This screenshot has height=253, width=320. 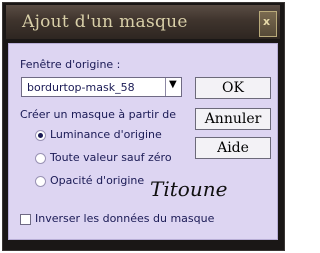 What do you see at coordinates (233, 119) in the screenshot?
I see `cancel-button: Annuler` at bounding box center [233, 119].